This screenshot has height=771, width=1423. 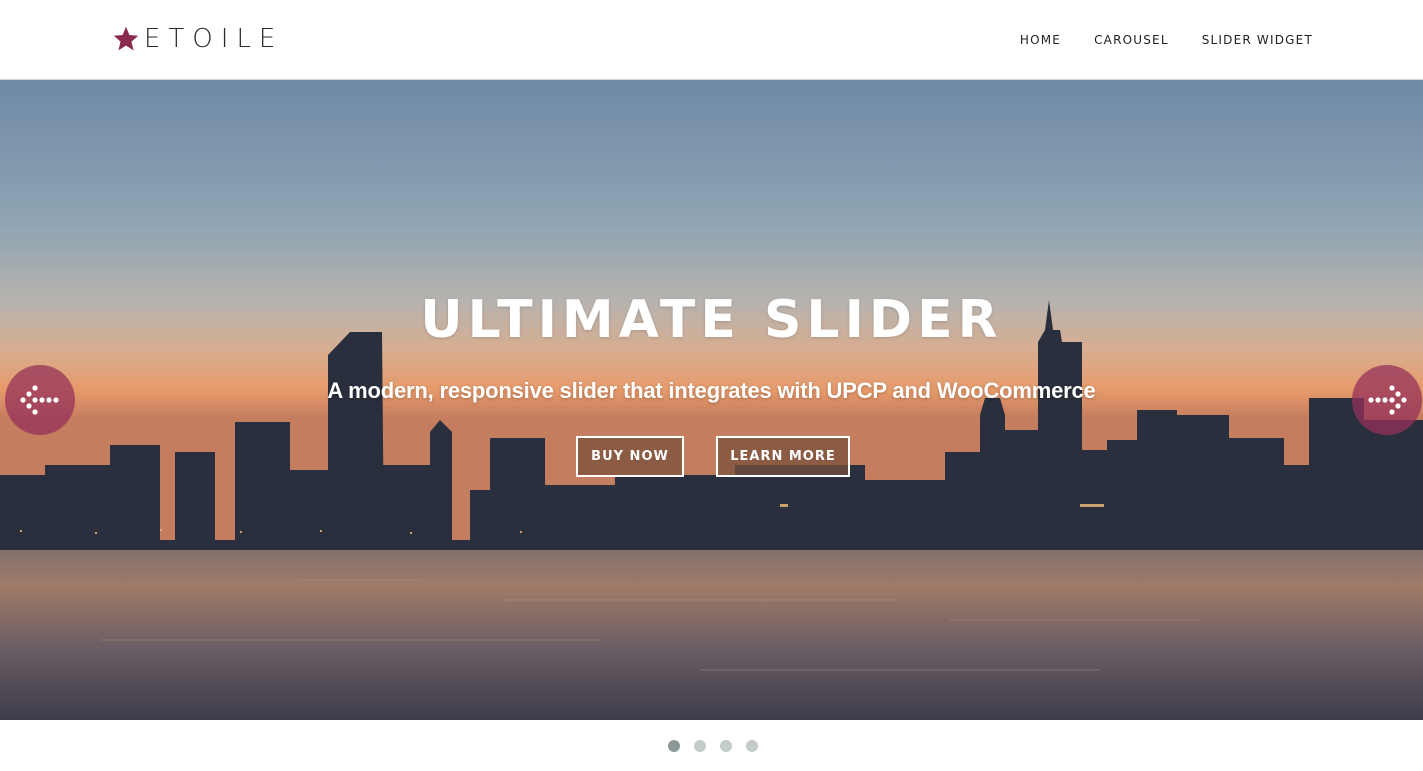 I want to click on site-header: ETOILE HOME CAROUSEL SLIDER WIDGET, so click(x=711, y=40).